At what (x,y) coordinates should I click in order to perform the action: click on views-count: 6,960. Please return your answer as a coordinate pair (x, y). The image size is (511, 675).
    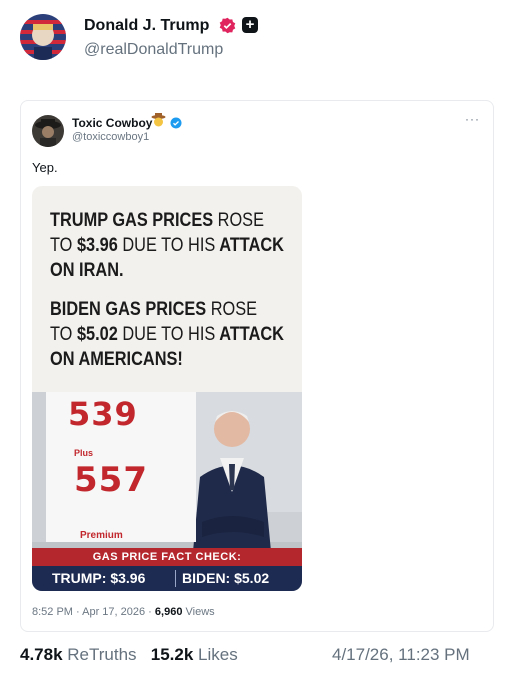
    Looking at the image, I should click on (168, 612).